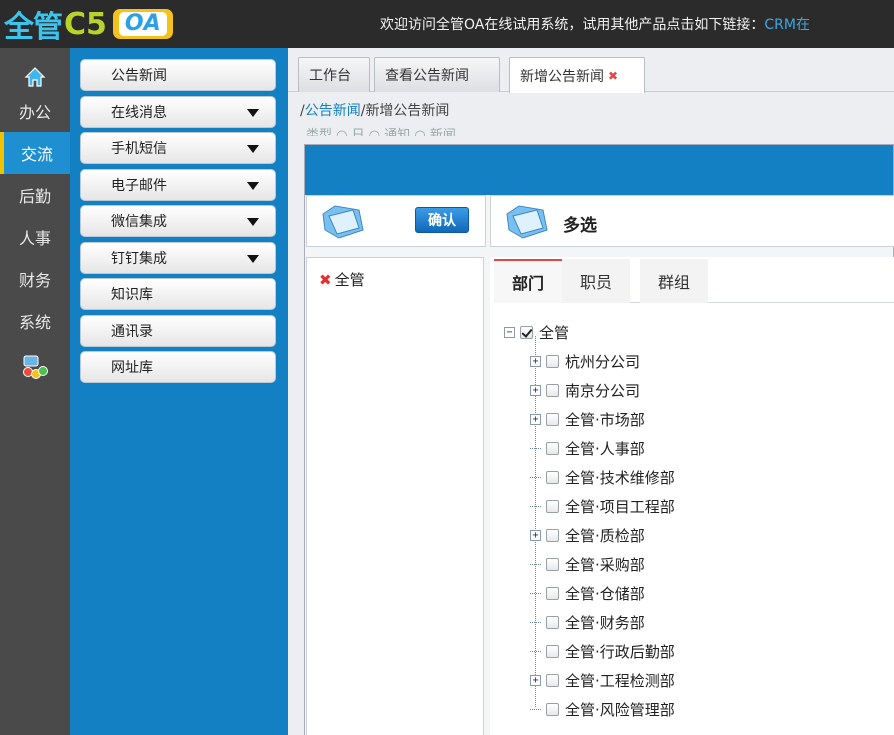 This screenshot has height=735, width=894. What do you see at coordinates (427, 76) in the screenshot?
I see `tab-label: 查看公告新闻` at bounding box center [427, 76].